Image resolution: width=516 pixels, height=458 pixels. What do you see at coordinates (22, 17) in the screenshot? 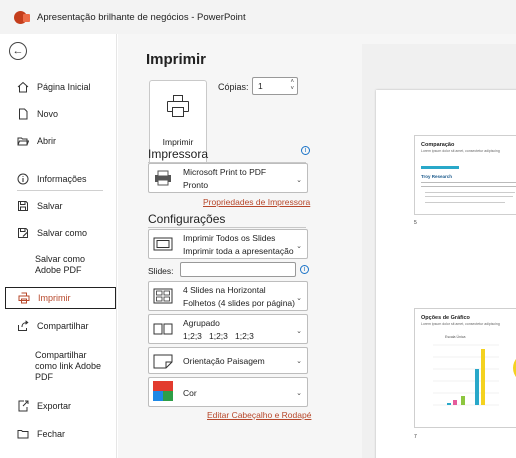
I see `powerpoint-logo-icon` at bounding box center [22, 17].